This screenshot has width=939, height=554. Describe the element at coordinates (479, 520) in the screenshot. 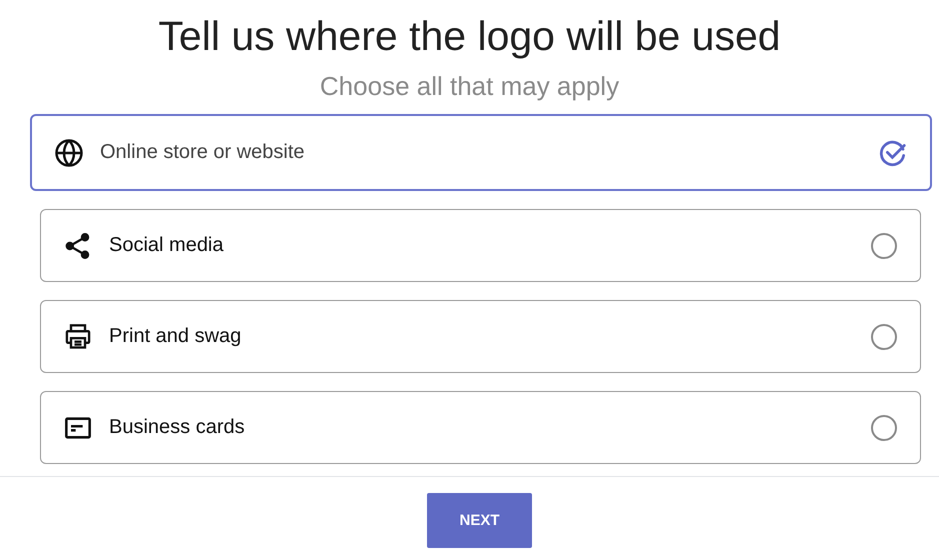

I see `next-button: NEXT` at that location.